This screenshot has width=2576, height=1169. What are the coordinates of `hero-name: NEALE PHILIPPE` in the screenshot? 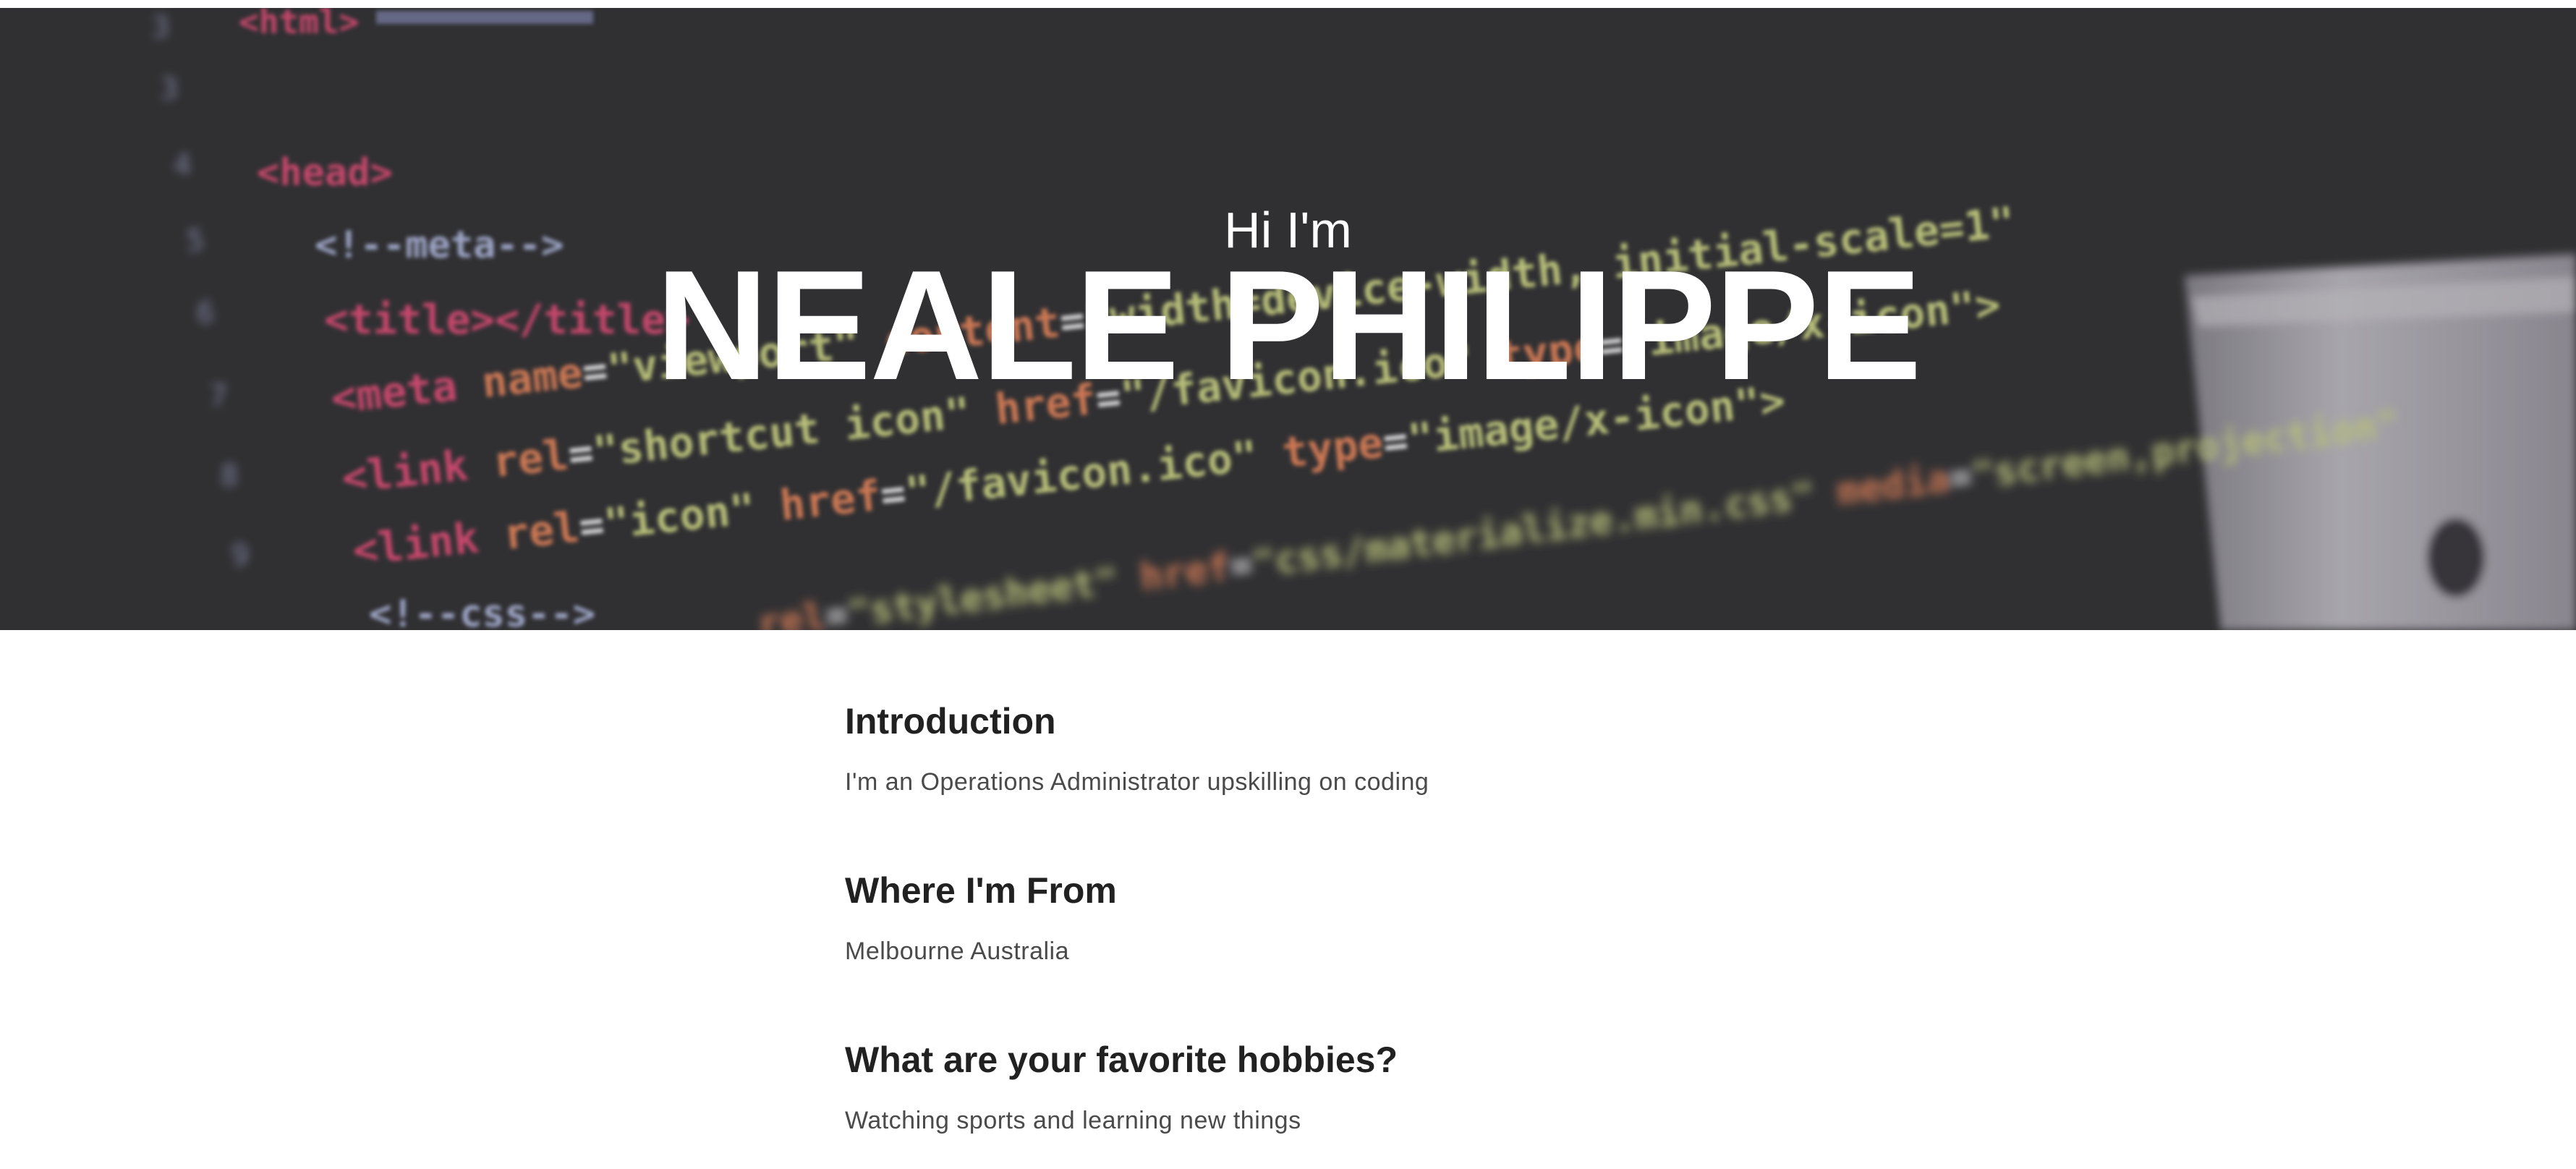 It's located at (1288, 324).